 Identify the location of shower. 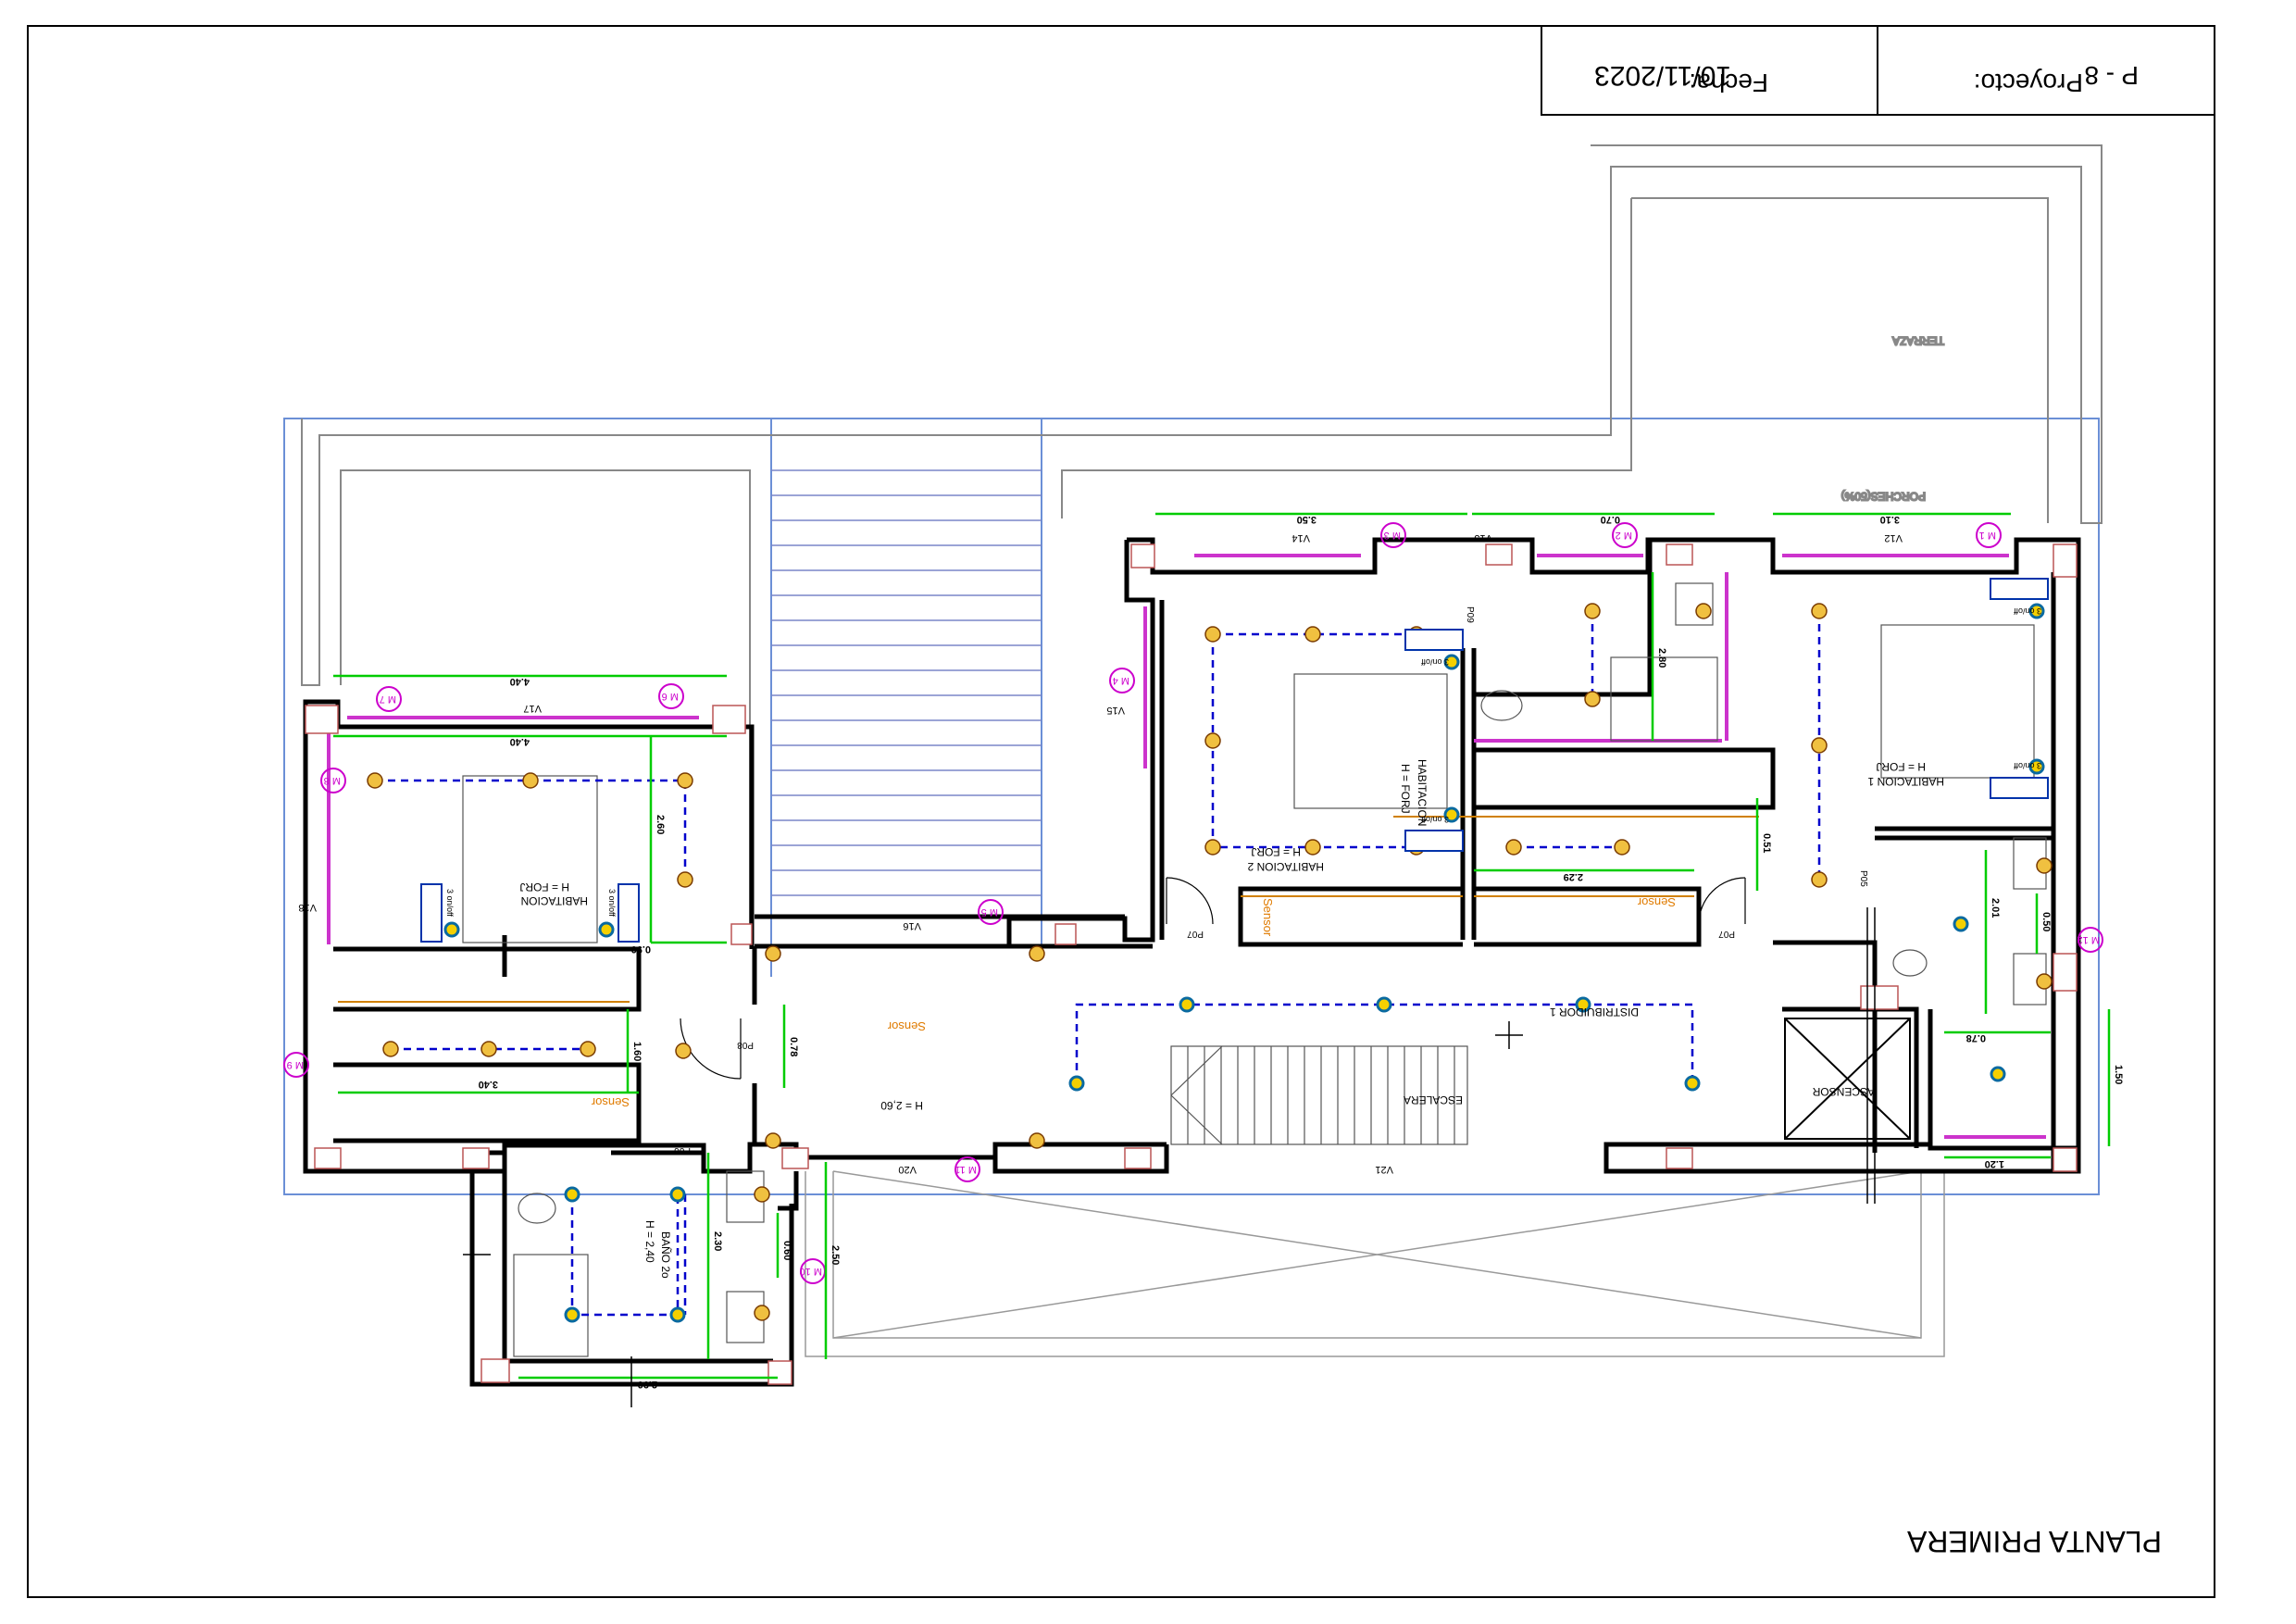
(551, 1305).